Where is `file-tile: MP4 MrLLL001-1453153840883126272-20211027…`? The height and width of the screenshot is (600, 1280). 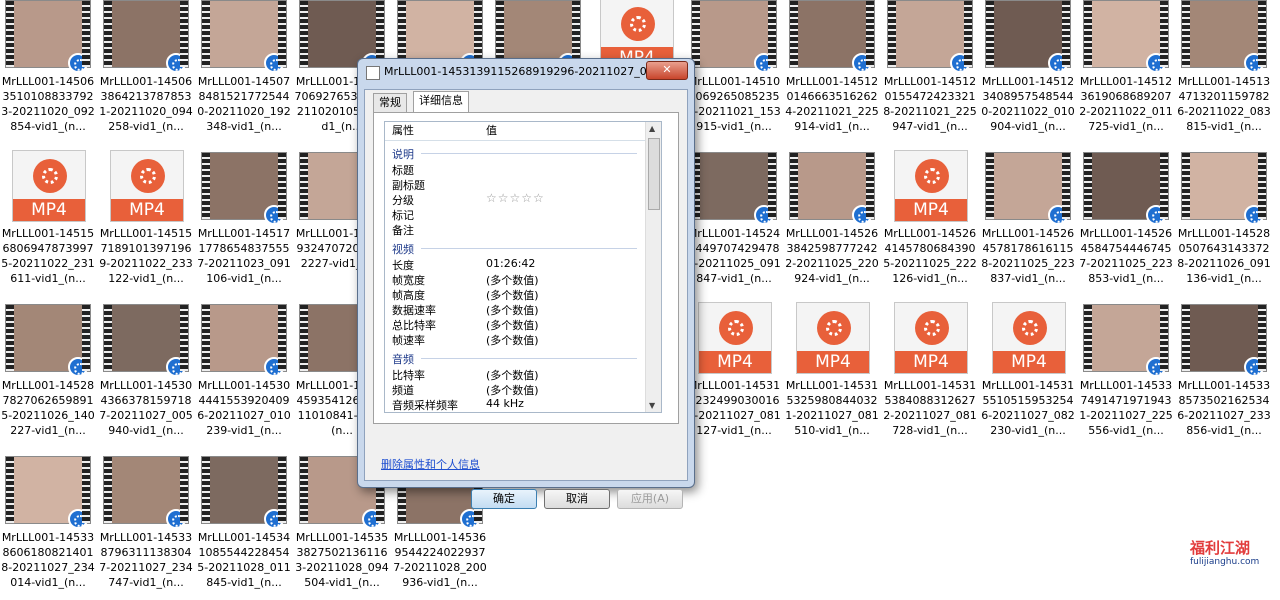
file-tile: MP4 MrLLL001-1453153840883126272-20211027… is located at coordinates (930, 375).